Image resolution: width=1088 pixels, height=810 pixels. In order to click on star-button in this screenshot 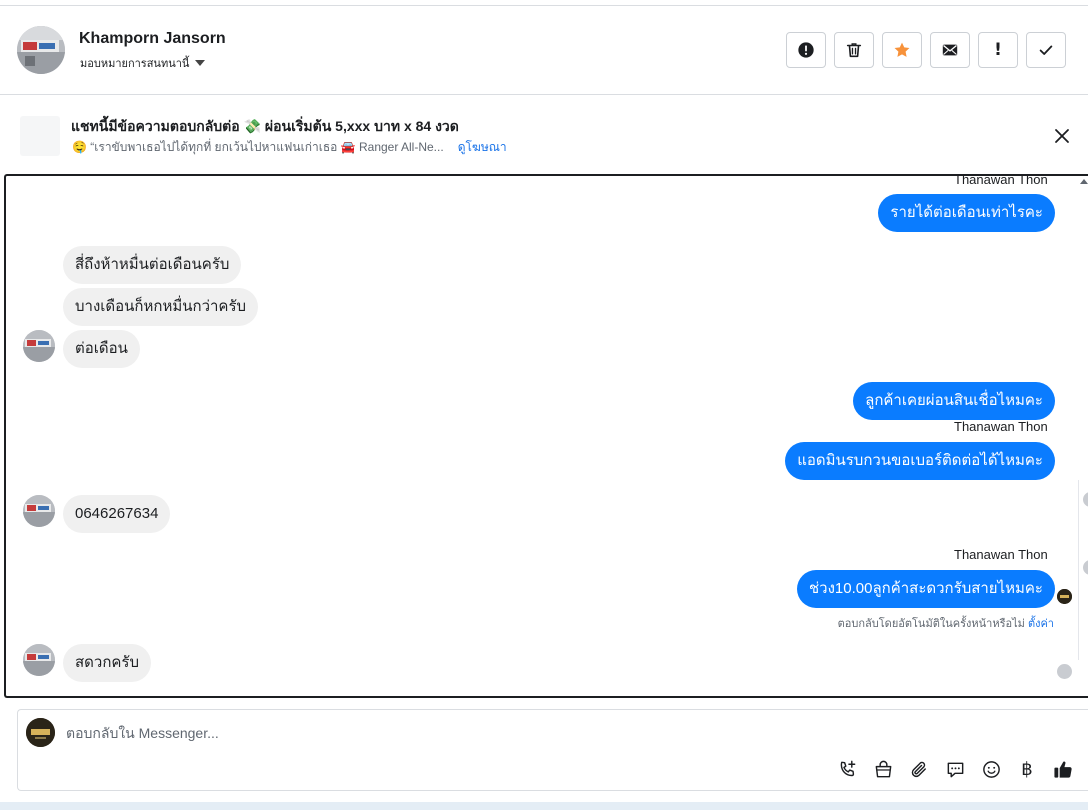, I will do `click(902, 50)`.